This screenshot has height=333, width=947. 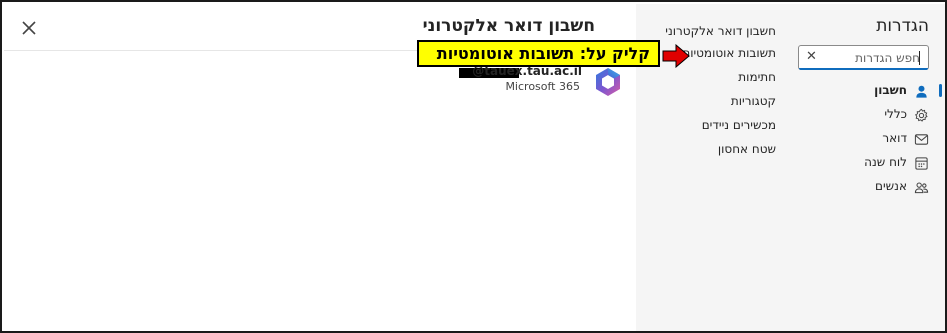 I want to click on text-caret, so click(x=919, y=58).